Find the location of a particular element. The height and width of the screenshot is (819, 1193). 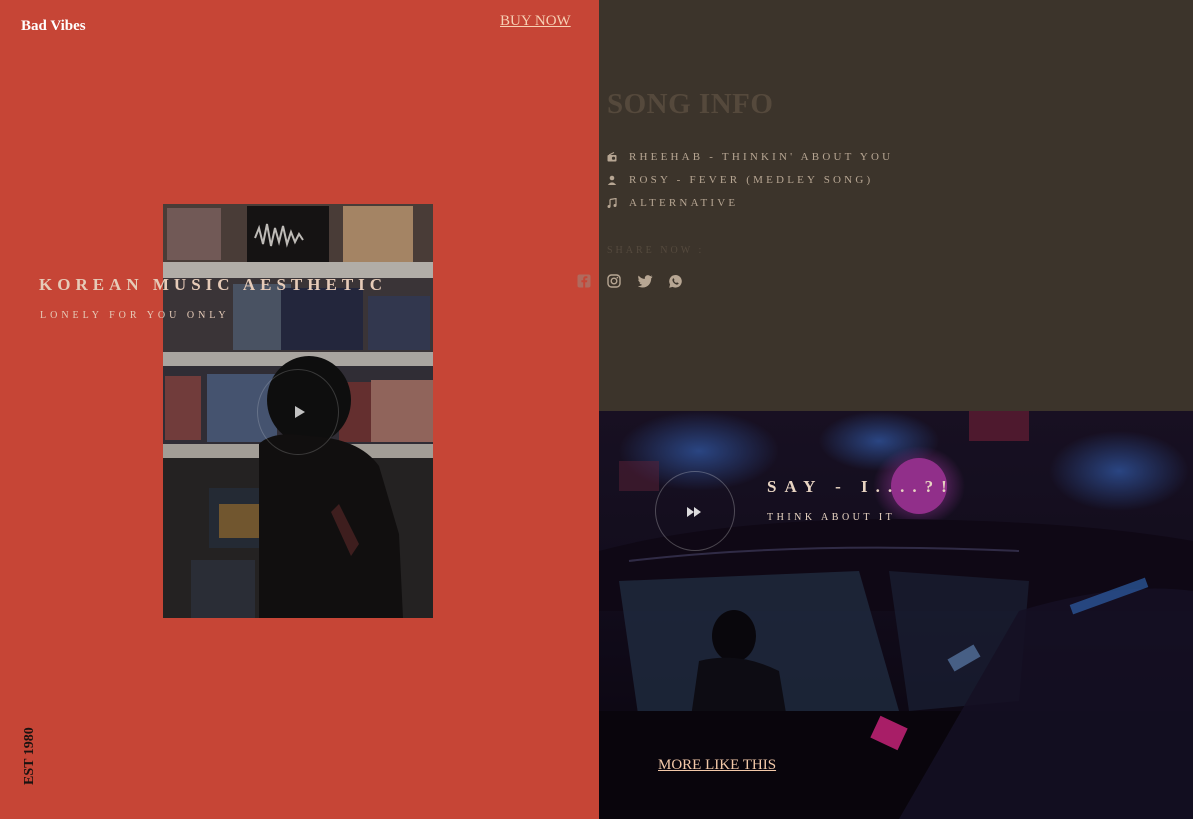

fast-forward-icon is located at coordinates (694, 512).